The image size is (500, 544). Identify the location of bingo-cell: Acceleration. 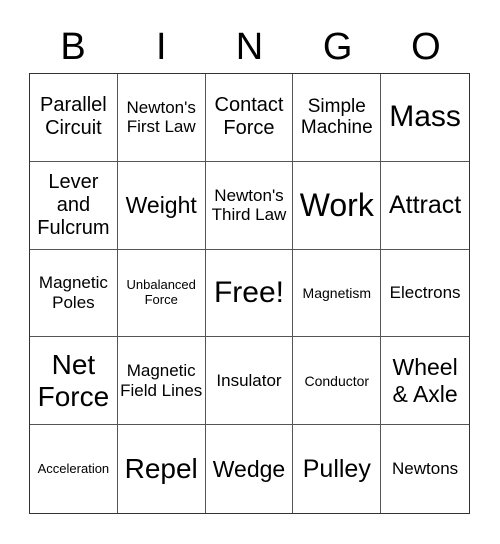
(74, 469).